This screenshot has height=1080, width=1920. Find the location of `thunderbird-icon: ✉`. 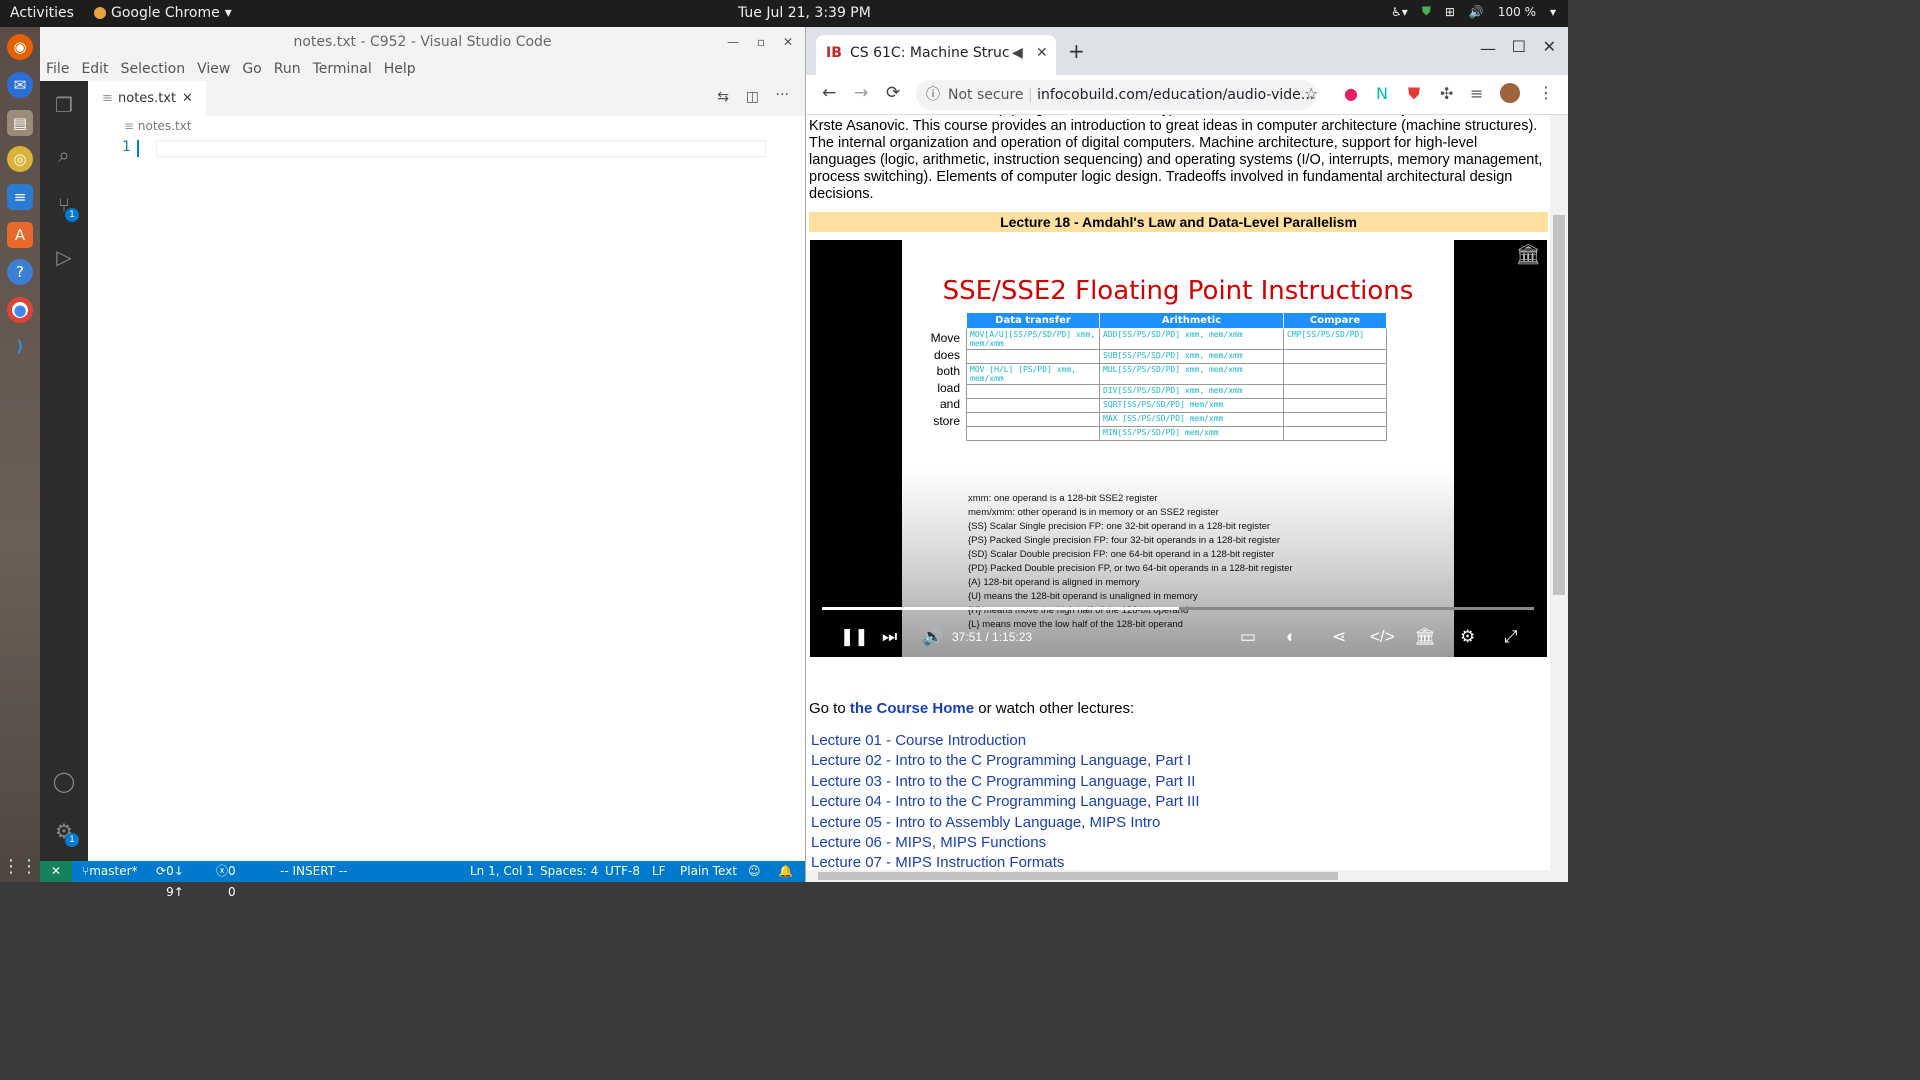

thunderbird-icon: ✉ is located at coordinates (20, 85).